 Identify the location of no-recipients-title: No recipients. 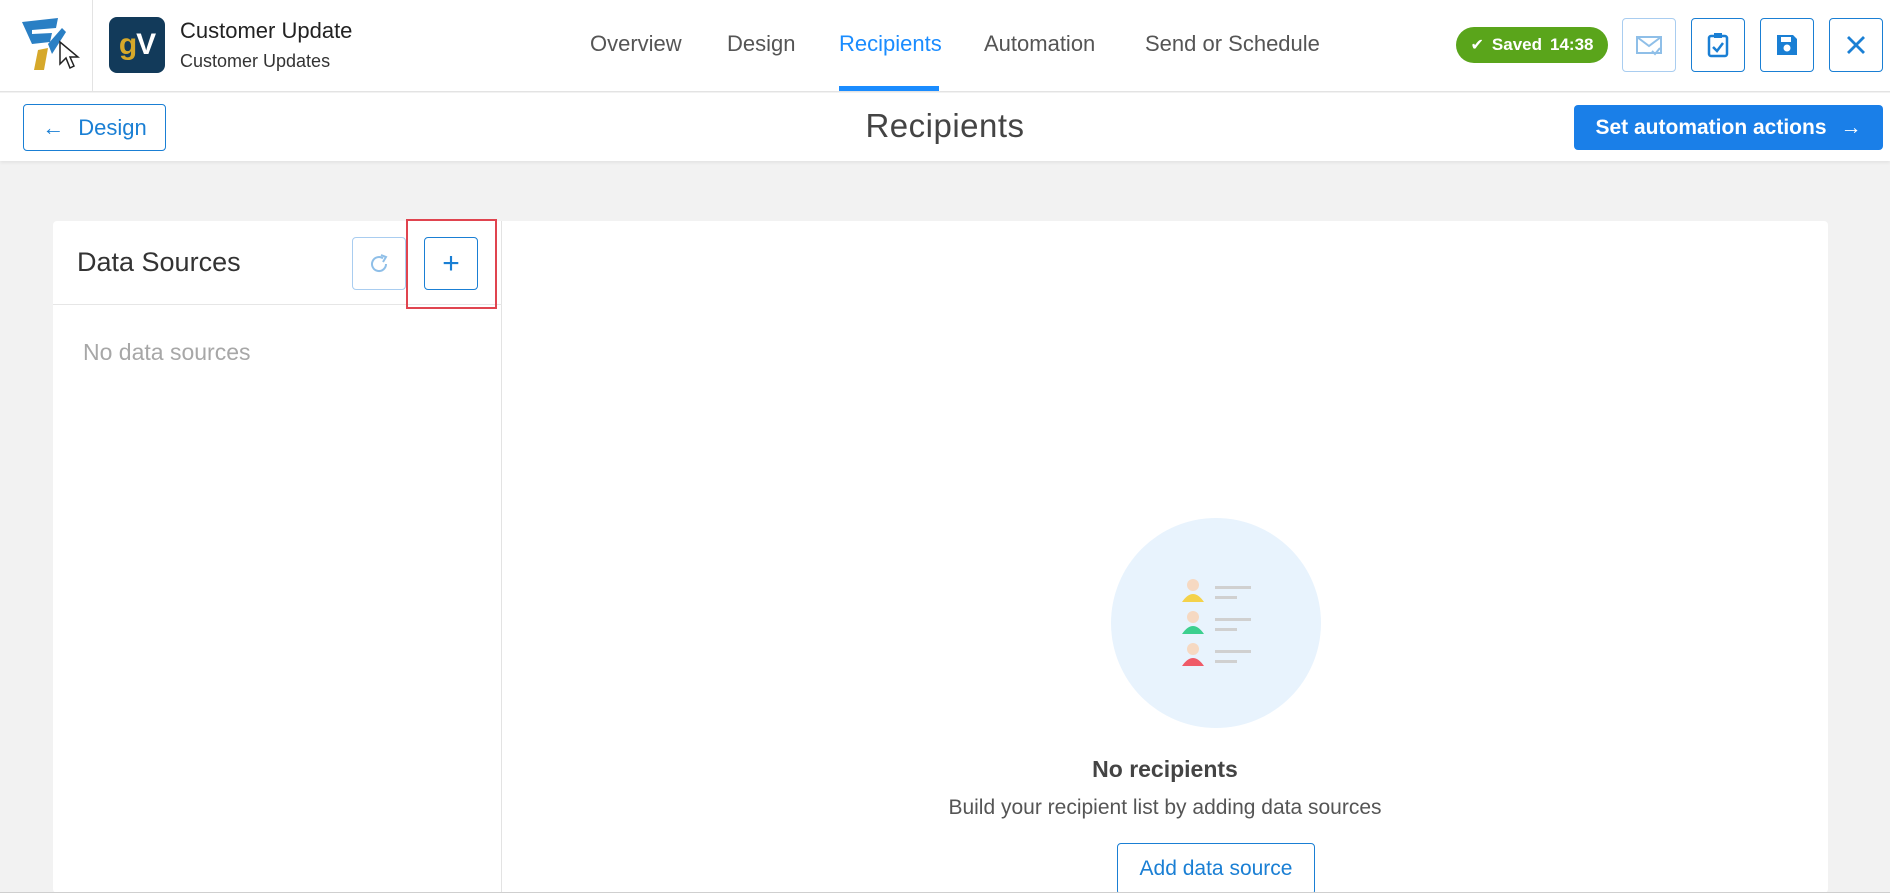
(1165, 769).